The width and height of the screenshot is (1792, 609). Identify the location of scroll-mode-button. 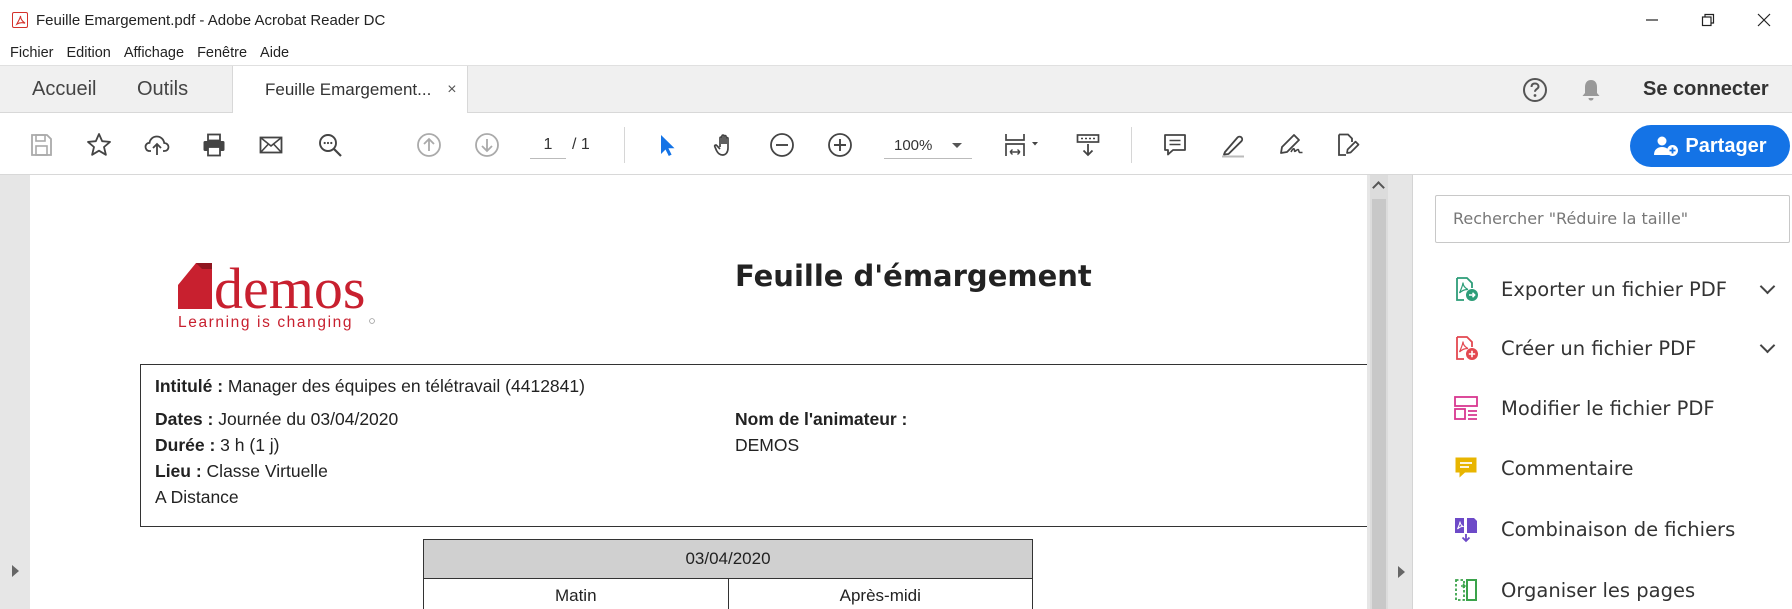
(1088, 145).